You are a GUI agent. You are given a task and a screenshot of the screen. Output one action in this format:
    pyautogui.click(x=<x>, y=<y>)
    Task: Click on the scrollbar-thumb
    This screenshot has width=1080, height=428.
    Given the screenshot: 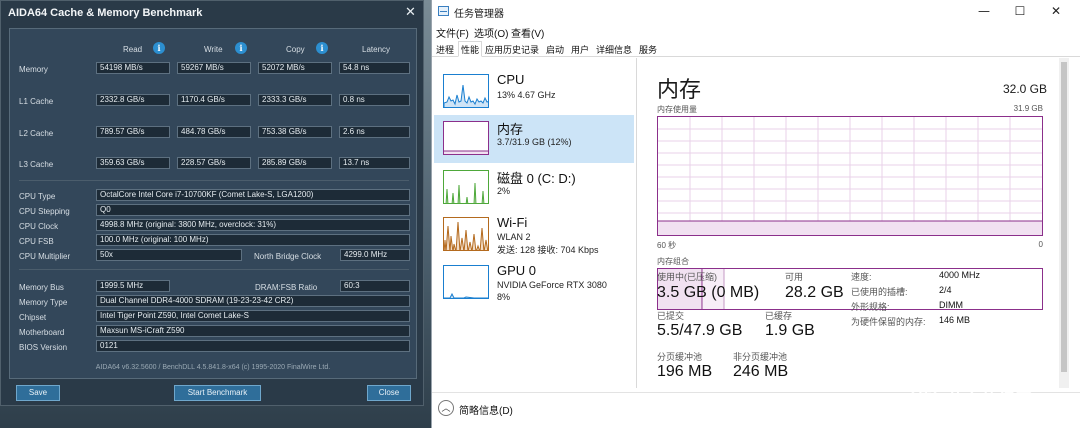 What is the action you would take?
    pyautogui.click(x=1064, y=217)
    